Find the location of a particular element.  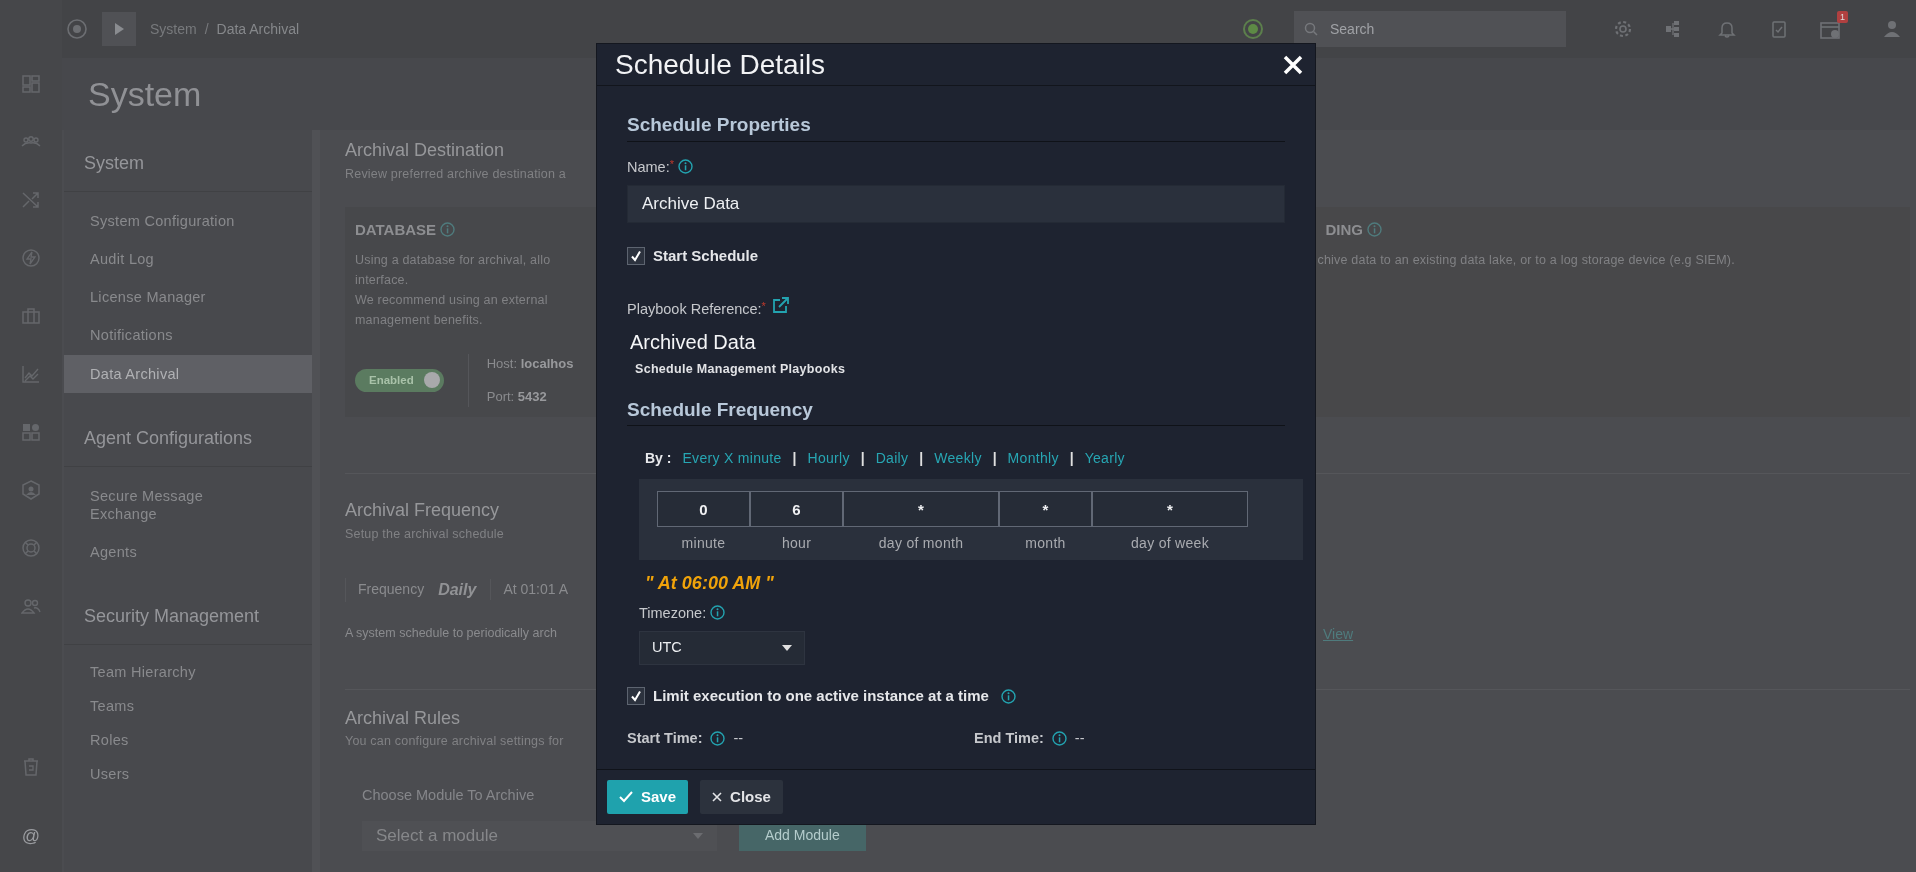

playbook-name: Archived Data is located at coordinates (957, 341).